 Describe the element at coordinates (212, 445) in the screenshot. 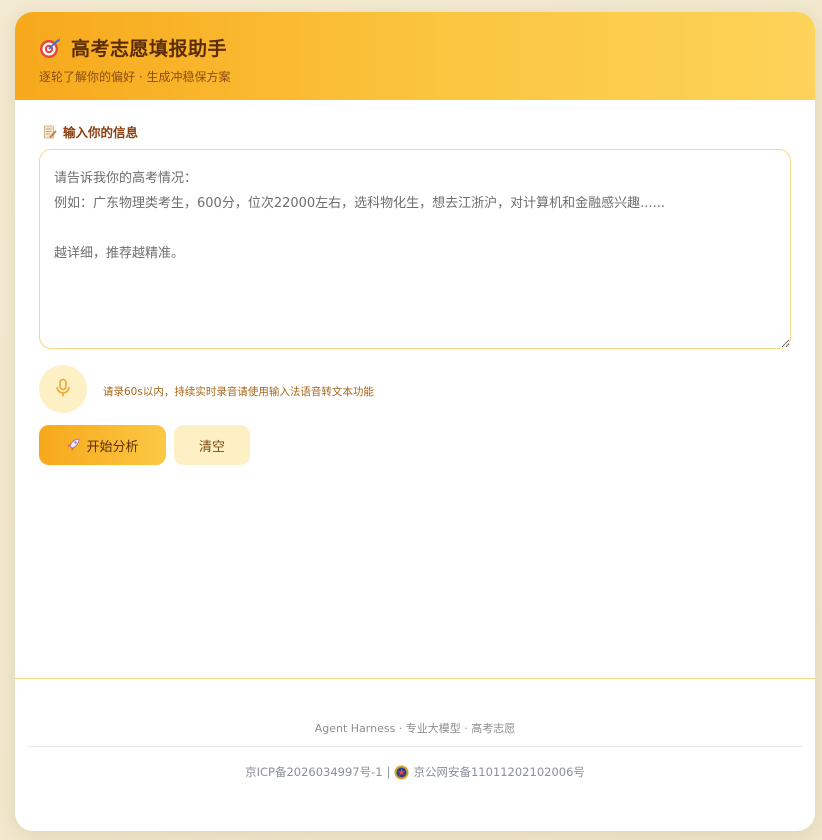

I see `clear-button: 清空` at that location.